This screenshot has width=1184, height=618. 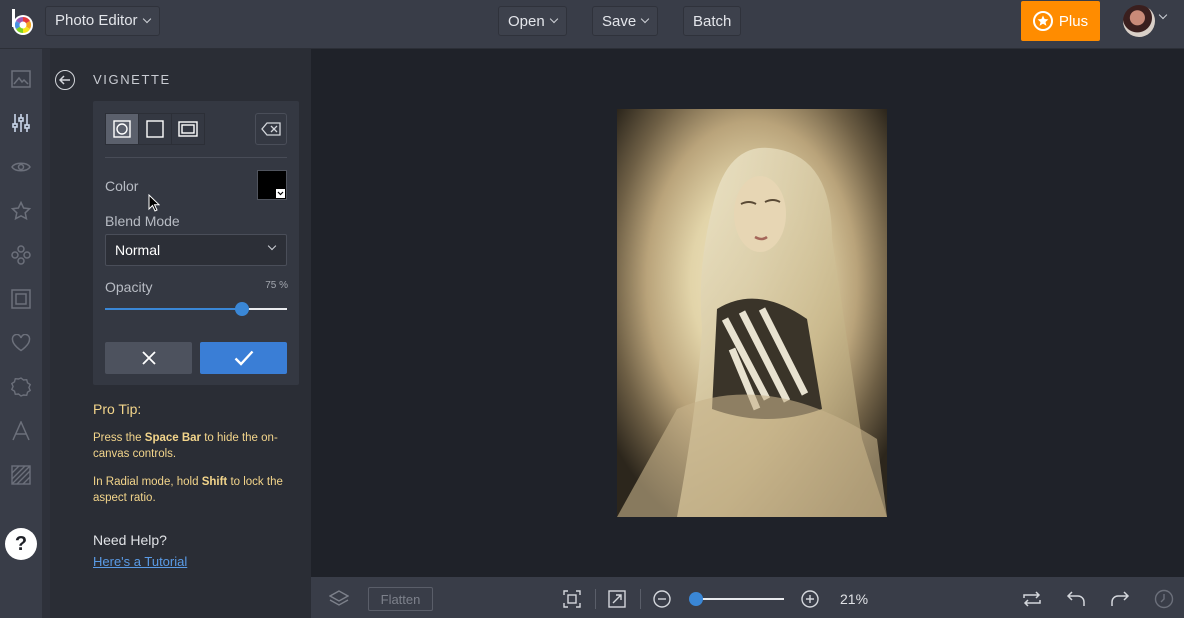 What do you see at coordinates (21, 255) in the screenshot?
I see `graphics-icon` at bounding box center [21, 255].